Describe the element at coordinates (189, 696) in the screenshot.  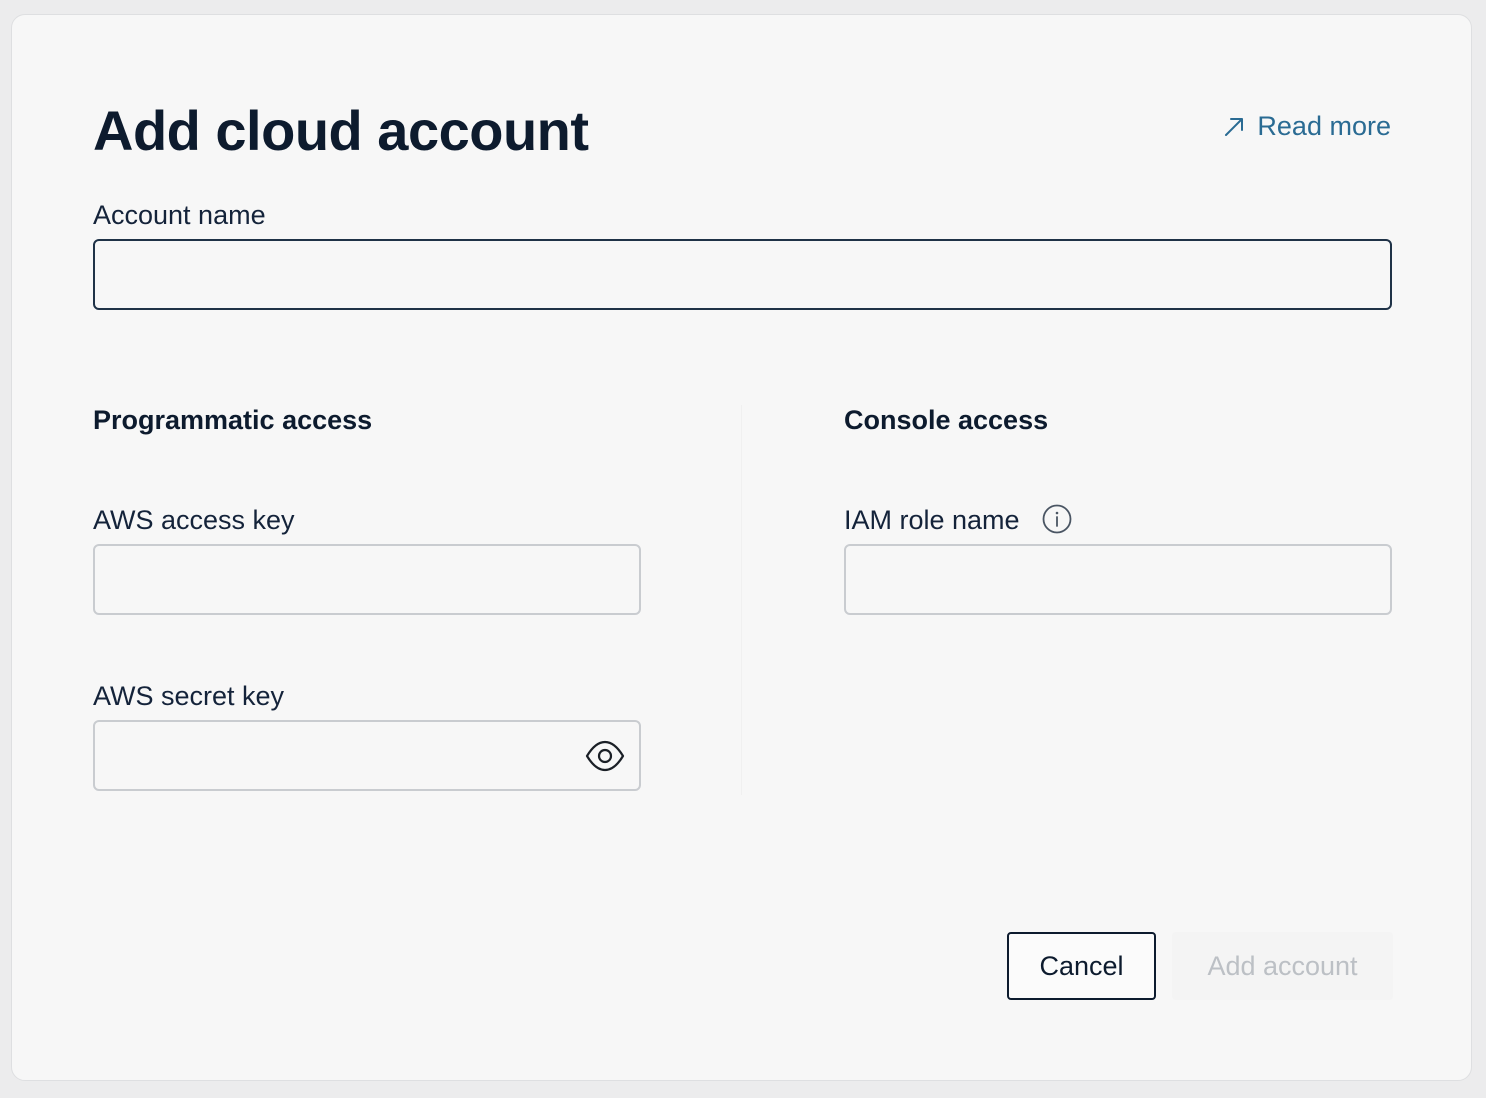
I see `aws-secret-key-label: AWS secret key` at that location.